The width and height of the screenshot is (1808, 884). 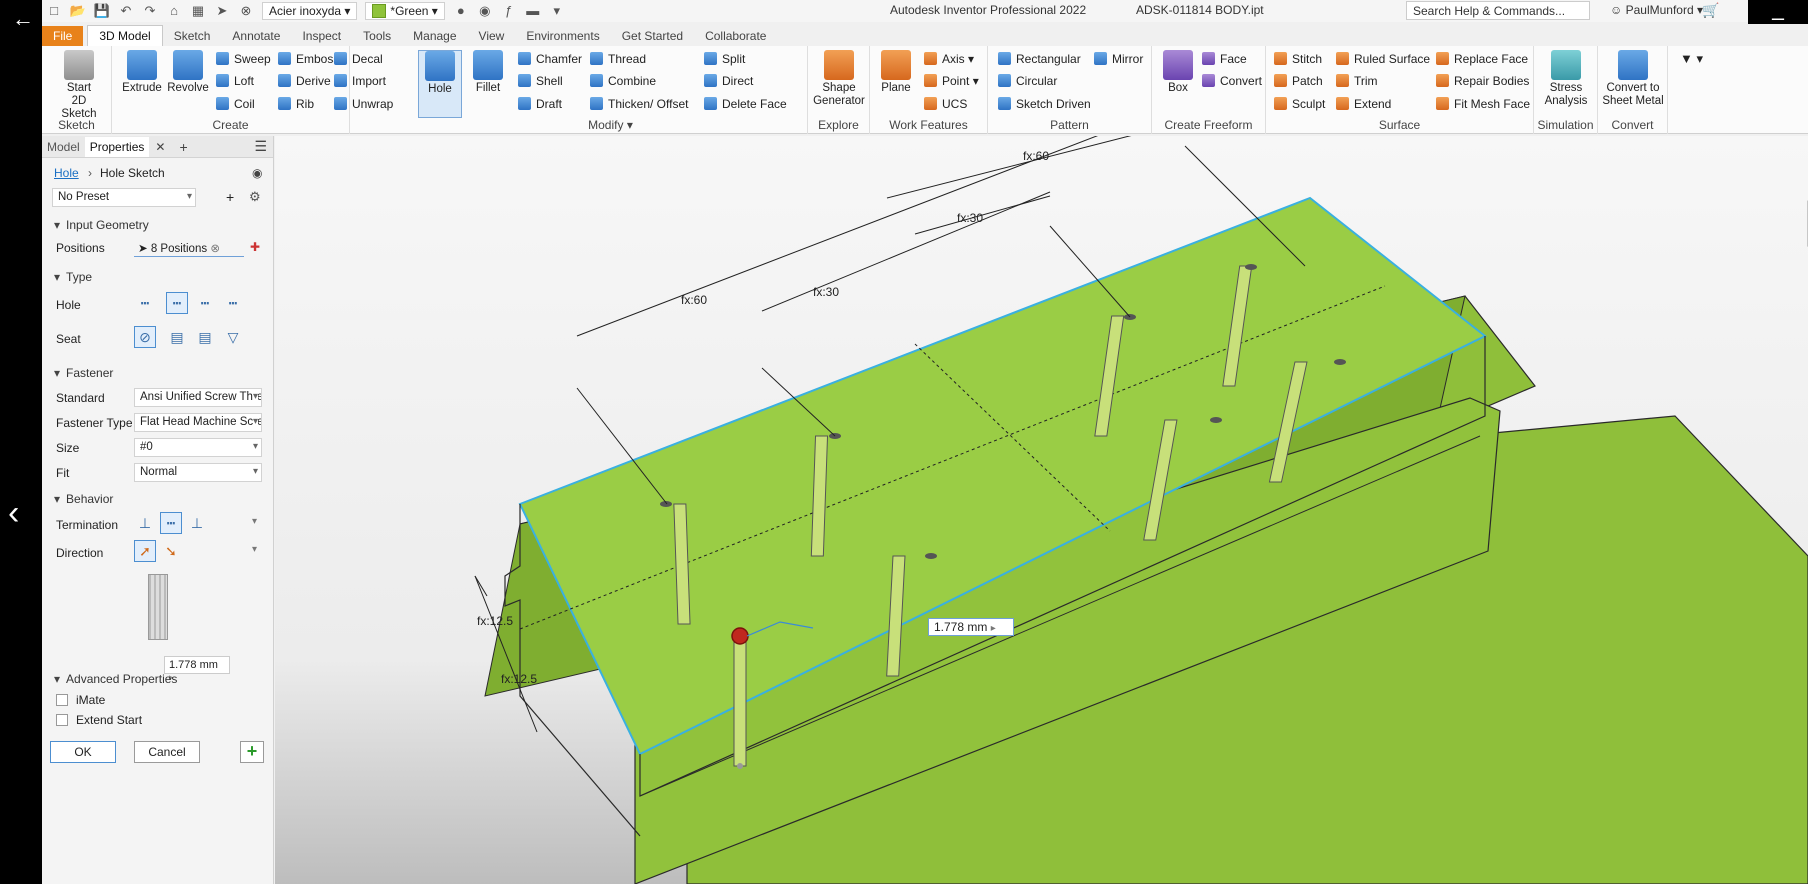 What do you see at coordinates (62, 700) in the screenshot?
I see `imate-checkbox` at bounding box center [62, 700].